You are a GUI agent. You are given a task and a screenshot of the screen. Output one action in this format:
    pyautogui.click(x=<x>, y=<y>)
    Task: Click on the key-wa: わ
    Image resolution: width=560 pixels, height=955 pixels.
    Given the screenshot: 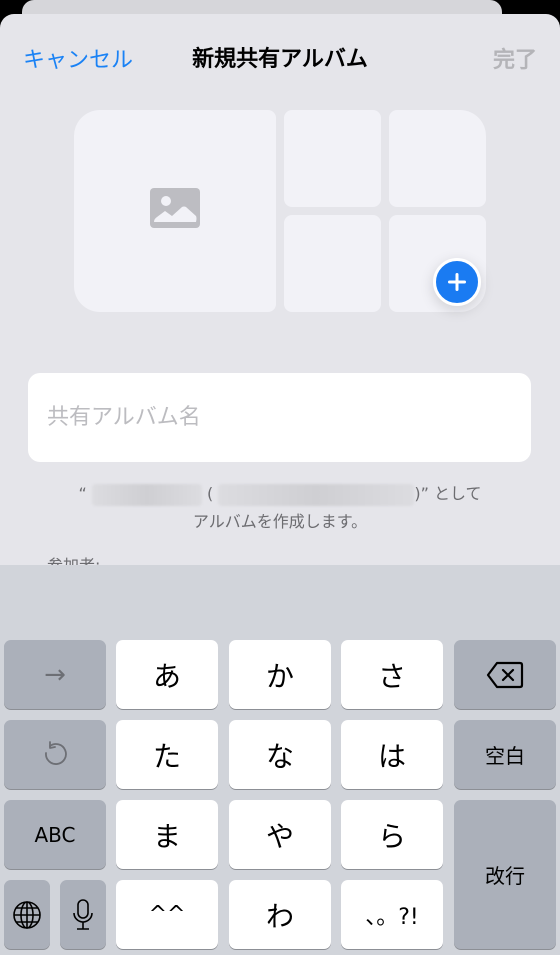 What is the action you would take?
    pyautogui.click(x=280, y=914)
    